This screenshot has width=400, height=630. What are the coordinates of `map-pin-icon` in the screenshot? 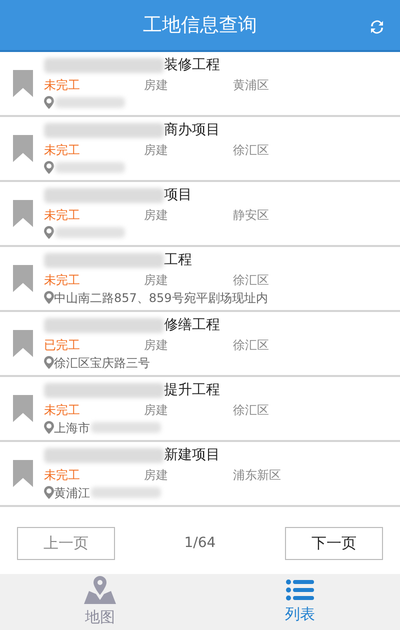 It's located at (100, 590).